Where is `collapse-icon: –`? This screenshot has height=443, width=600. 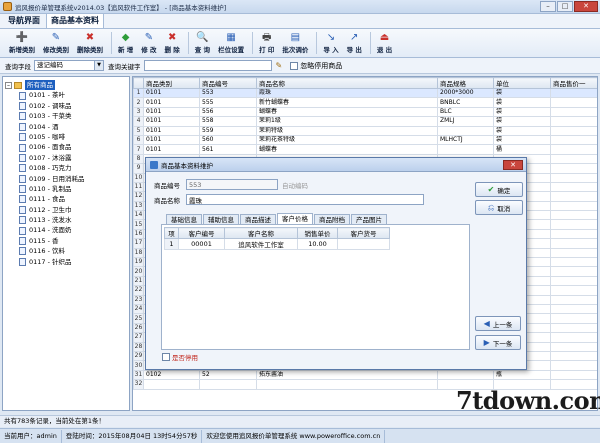 collapse-icon: – is located at coordinates (8, 85).